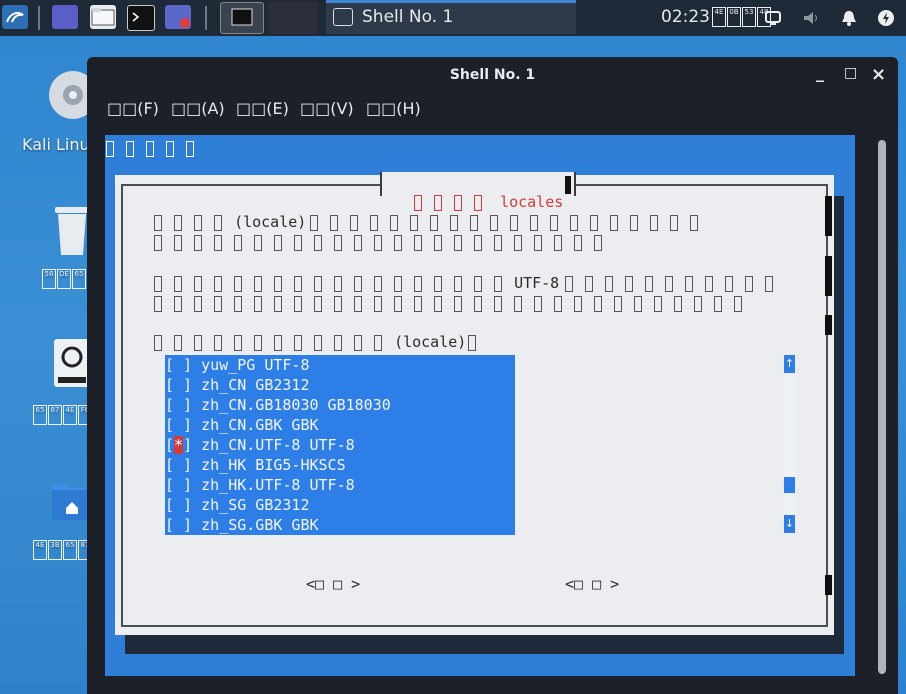 The width and height of the screenshot is (906, 694). I want to click on drive-icon, so click(72, 363).